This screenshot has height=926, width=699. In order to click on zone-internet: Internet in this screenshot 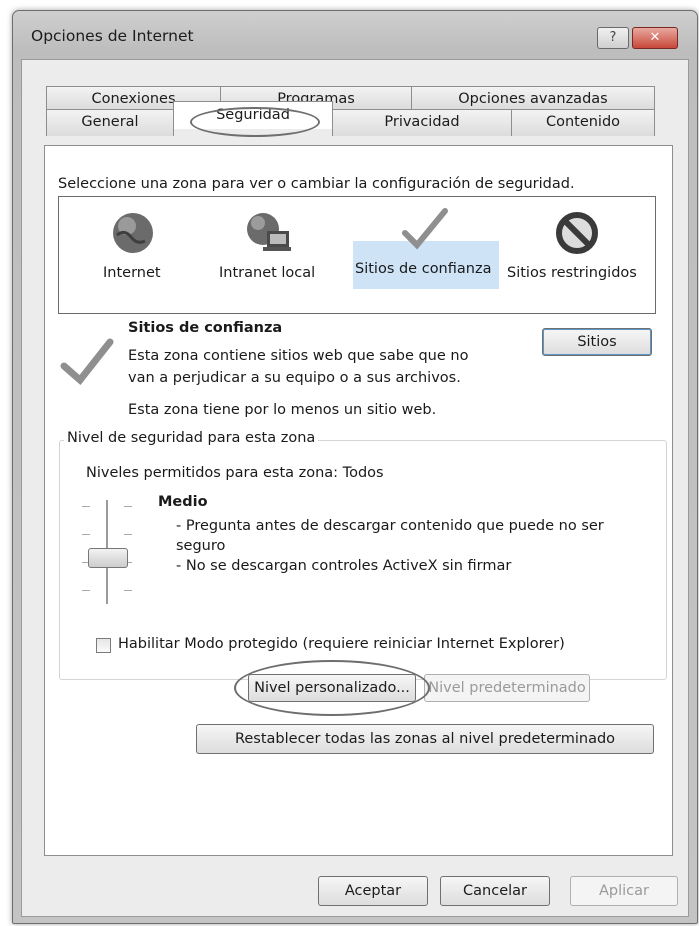, I will do `click(134, 253)`.